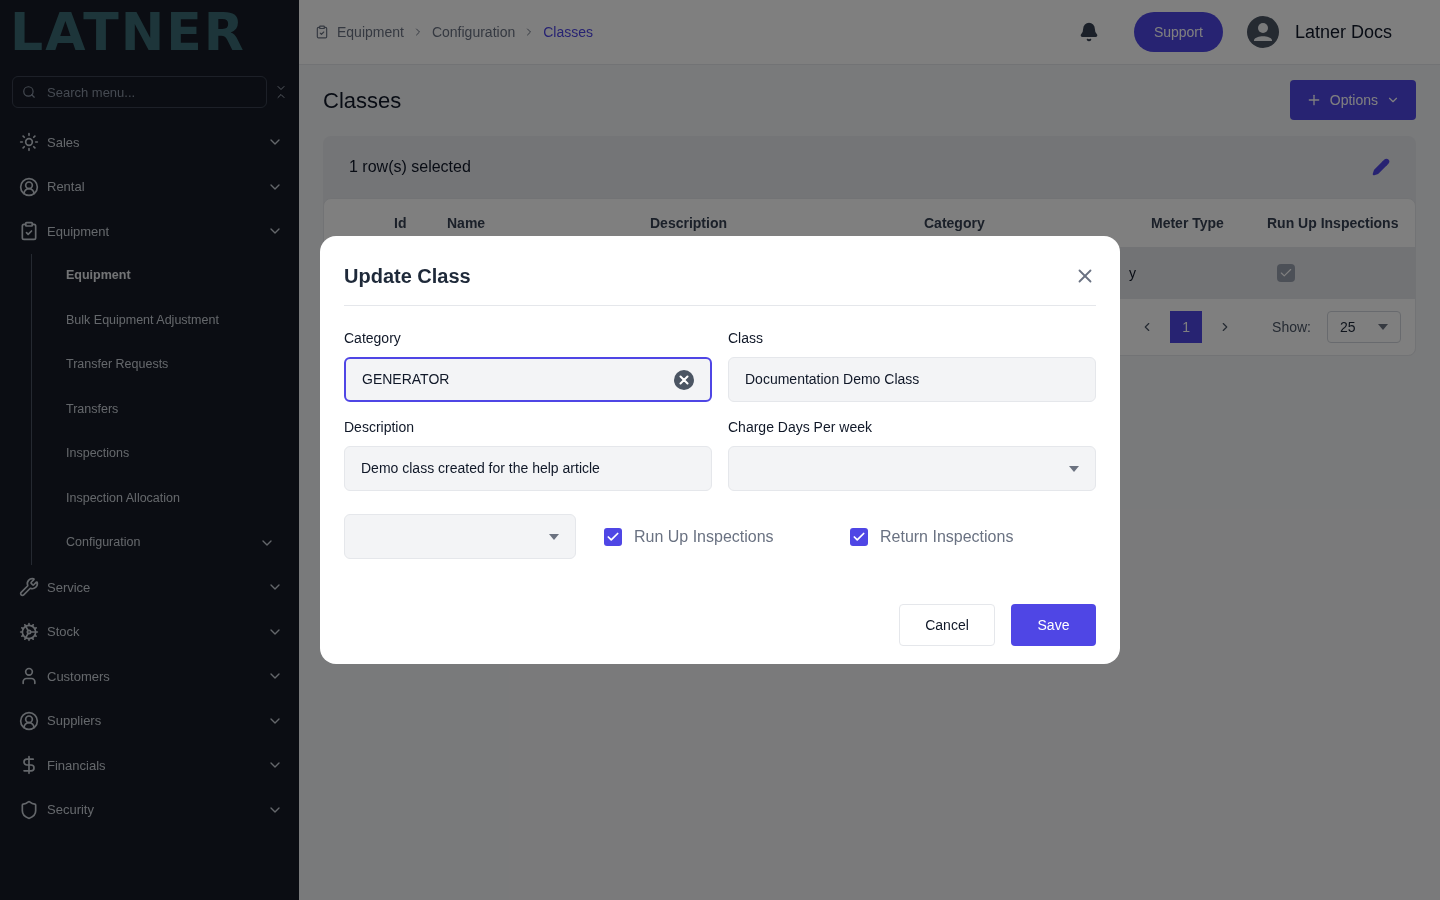  What do you see at coordinates (800, 427) in the screenshot?
I see `field-label: Charge Days Per week` at bounding box center [800, 427].